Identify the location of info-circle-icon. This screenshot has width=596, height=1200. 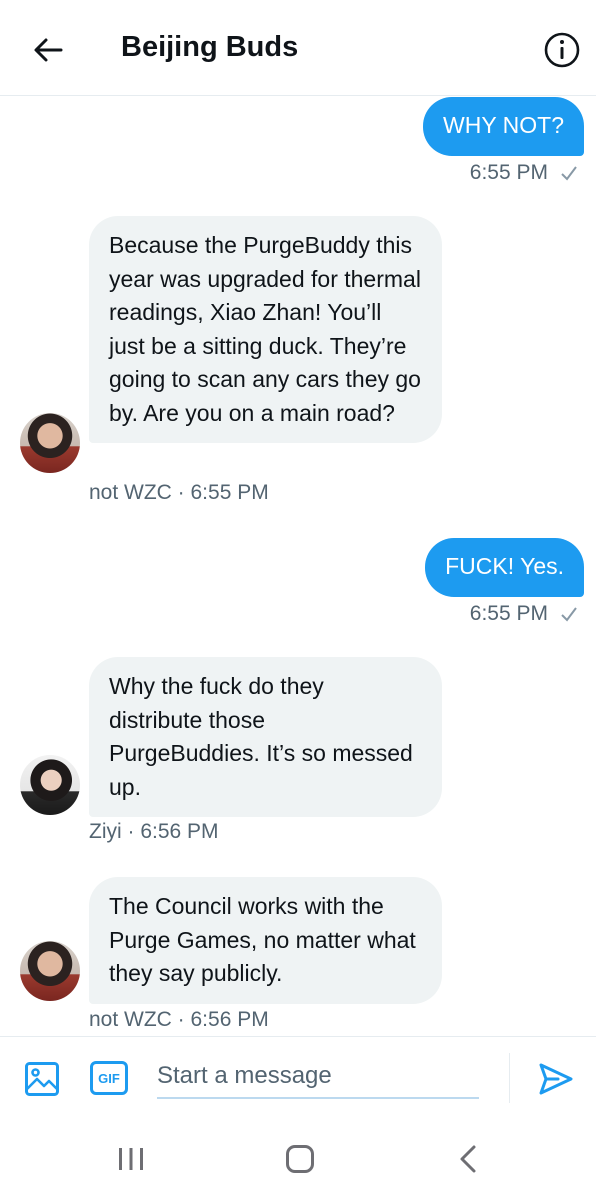
(562, 50).